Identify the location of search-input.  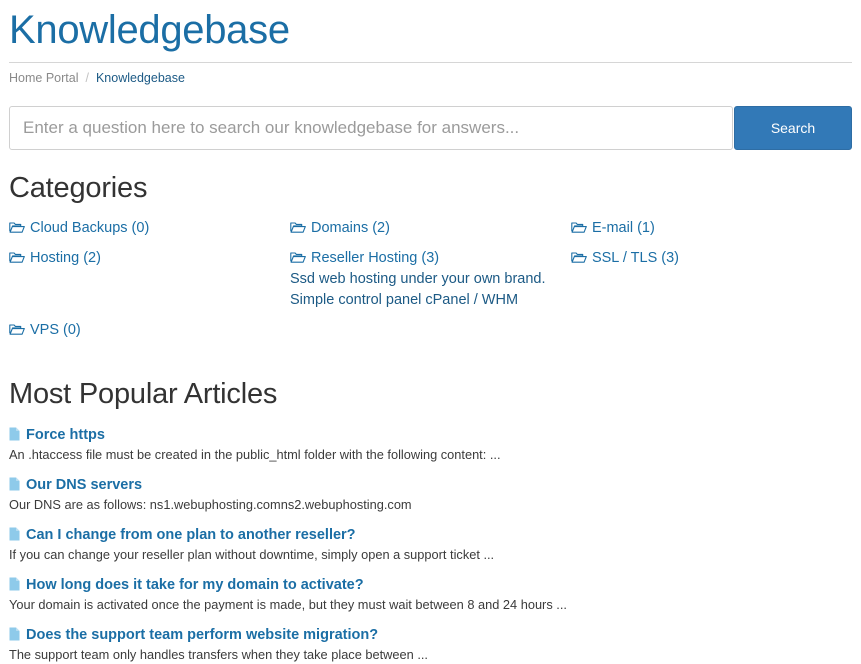
(371, 128).